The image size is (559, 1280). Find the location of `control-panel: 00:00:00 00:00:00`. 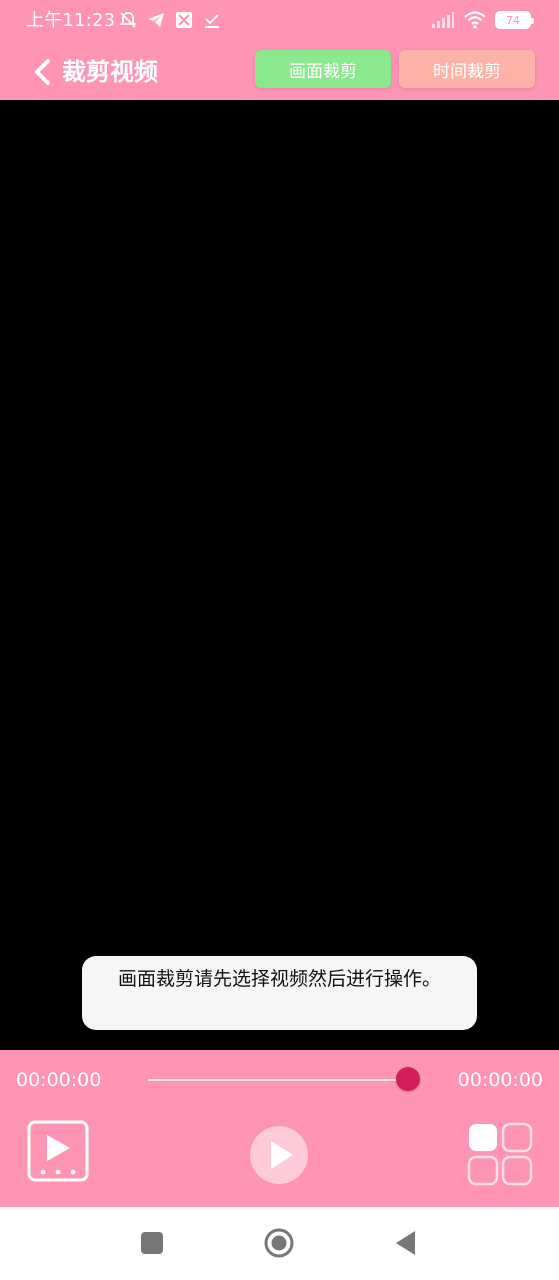

control-panel: 00:00:00 00:00:00 is located at coordinates (279, 1128).